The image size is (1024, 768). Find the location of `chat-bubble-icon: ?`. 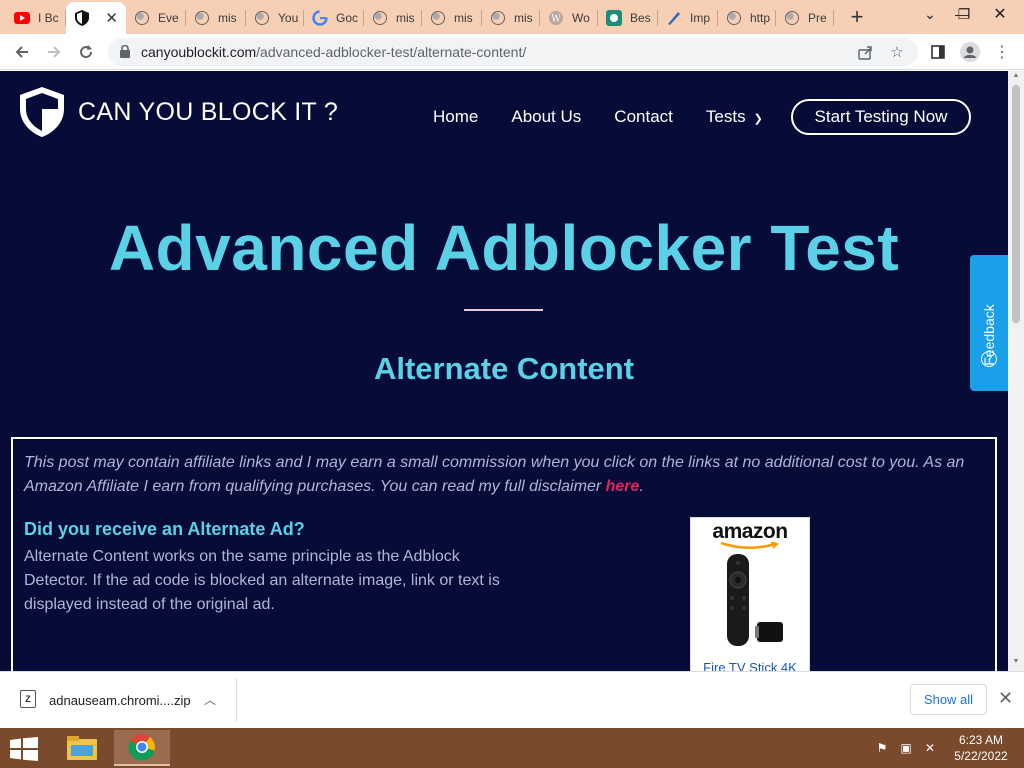

chat-bubble-icon: ? is located at coordinates (989, 359).